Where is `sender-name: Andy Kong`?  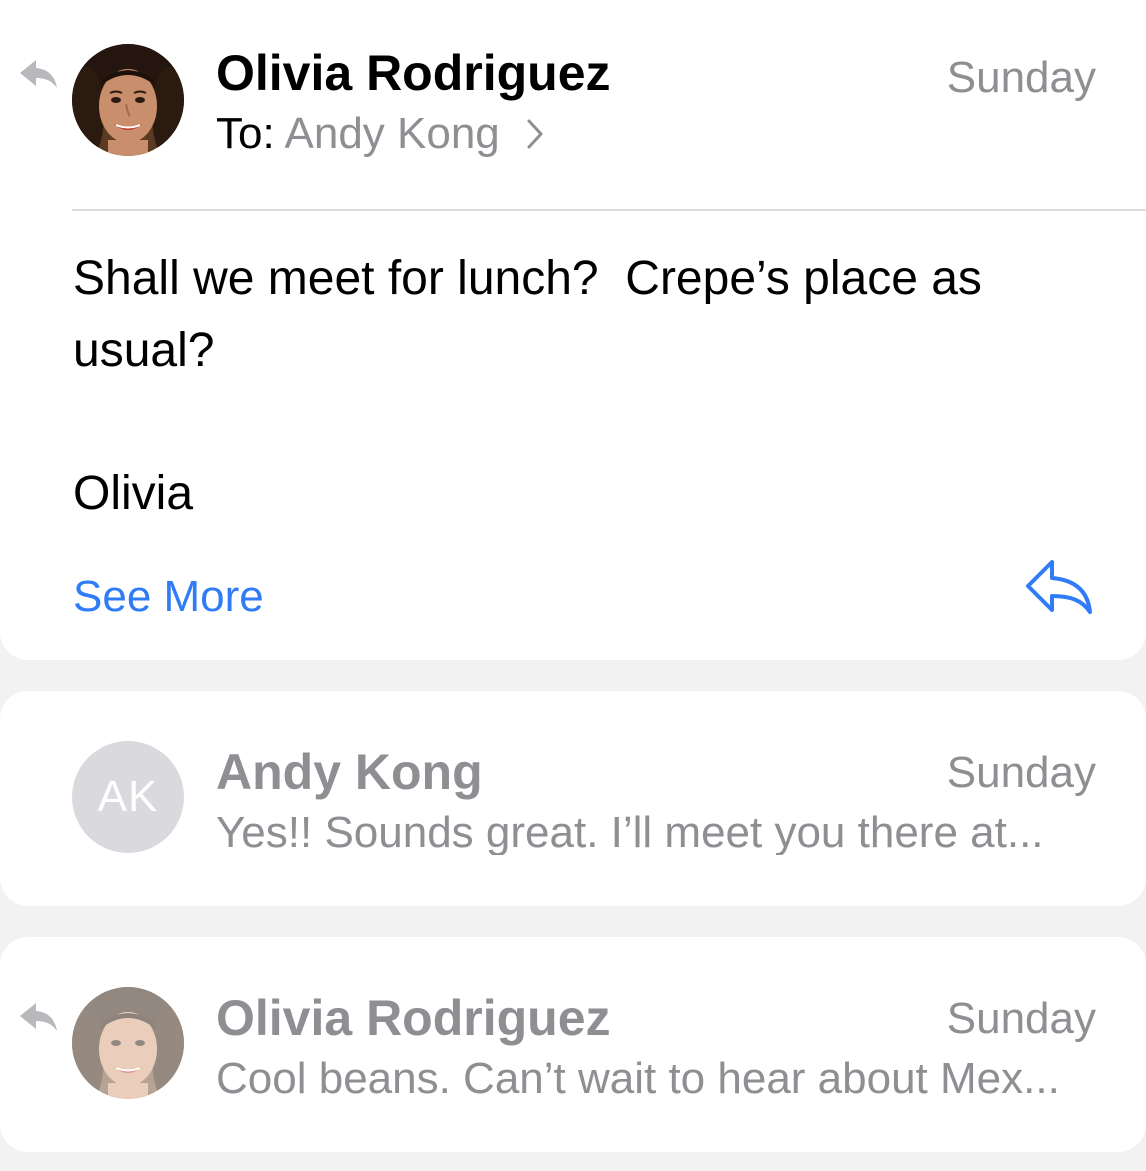 sender-name: Andy Kong is located at coordinates (349, 772).